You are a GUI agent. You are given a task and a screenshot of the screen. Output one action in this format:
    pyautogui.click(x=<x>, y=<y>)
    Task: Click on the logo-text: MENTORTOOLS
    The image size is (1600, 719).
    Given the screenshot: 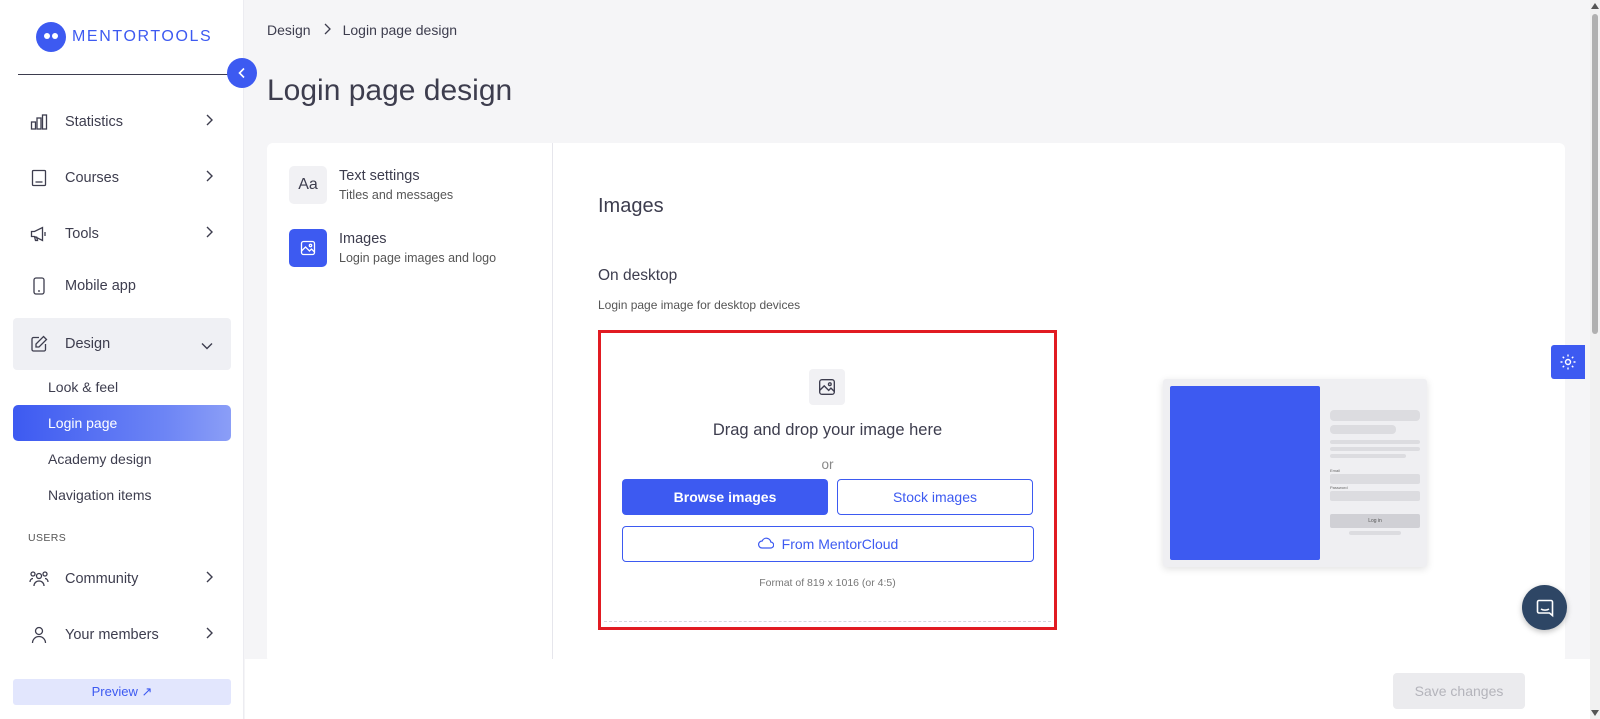 What is the action you would take?
    pyautogui.click(x=142, y=36)
    